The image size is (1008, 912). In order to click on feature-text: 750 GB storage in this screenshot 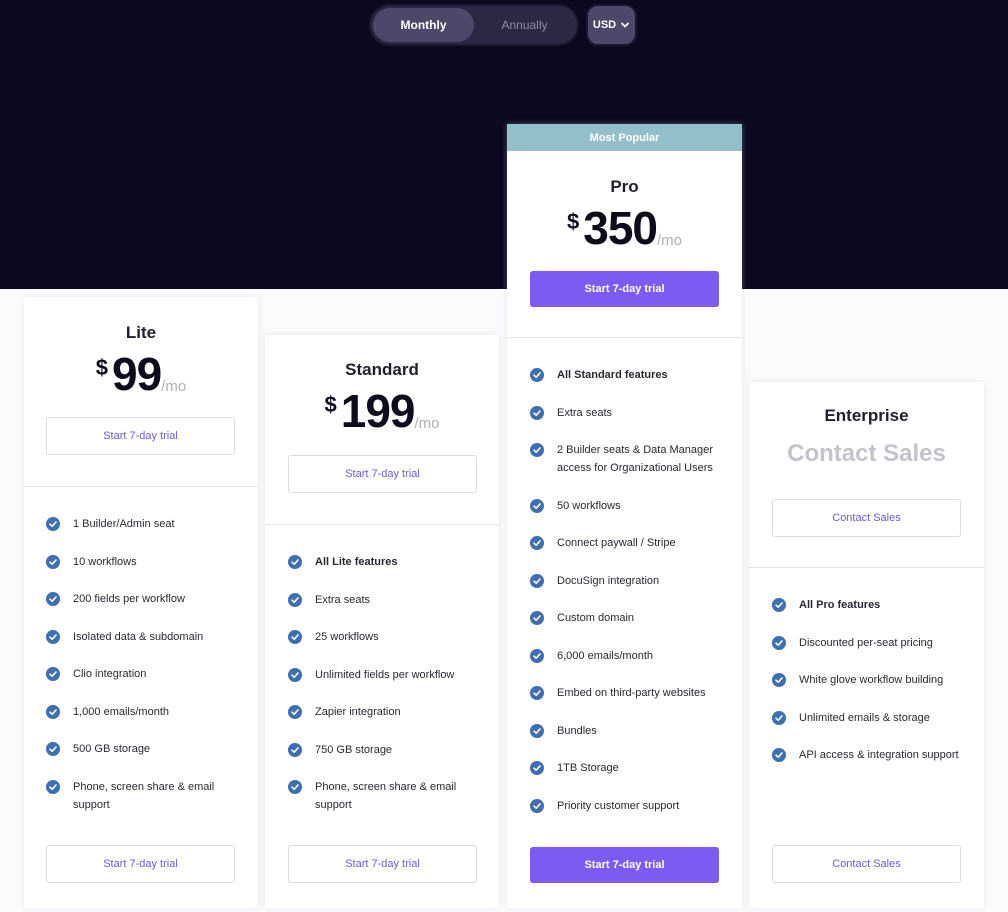, I will do `click(354, 749)`.